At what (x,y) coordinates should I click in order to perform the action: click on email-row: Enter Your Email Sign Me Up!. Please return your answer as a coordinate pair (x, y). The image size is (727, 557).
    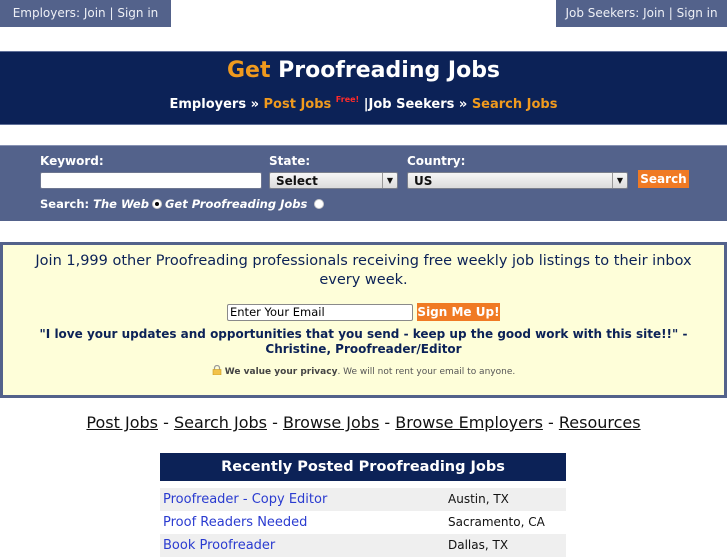
    Looking at the image, I should click on (363, 313).